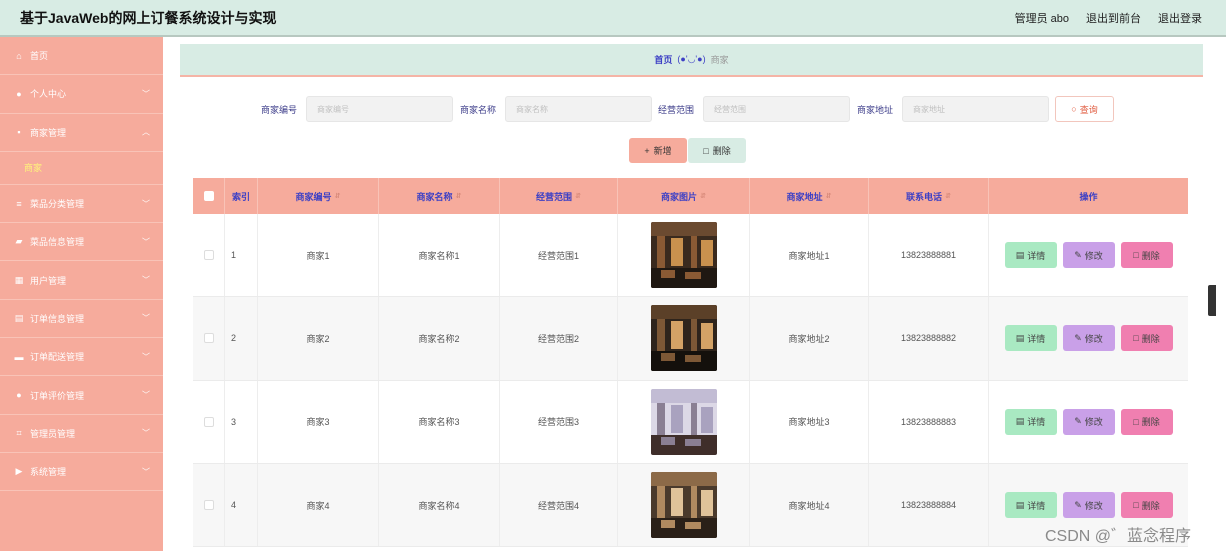 This screenshot has height=551, width=1226. Describe the element at coordinates (975, 109) in the screenshot. I see `search-input-address` at that location.